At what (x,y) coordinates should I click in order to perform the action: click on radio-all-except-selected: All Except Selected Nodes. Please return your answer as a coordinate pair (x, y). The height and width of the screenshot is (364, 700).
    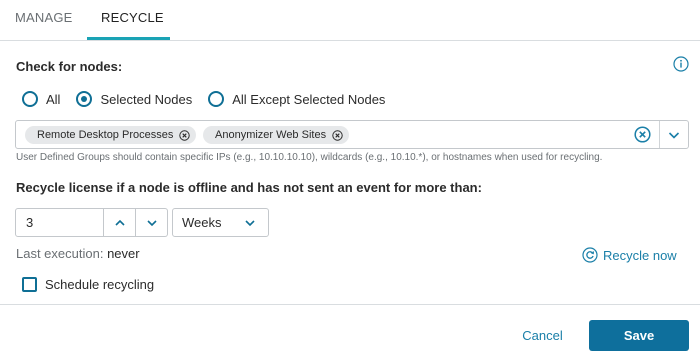
    Looking at the image, I should click on (296, 99).